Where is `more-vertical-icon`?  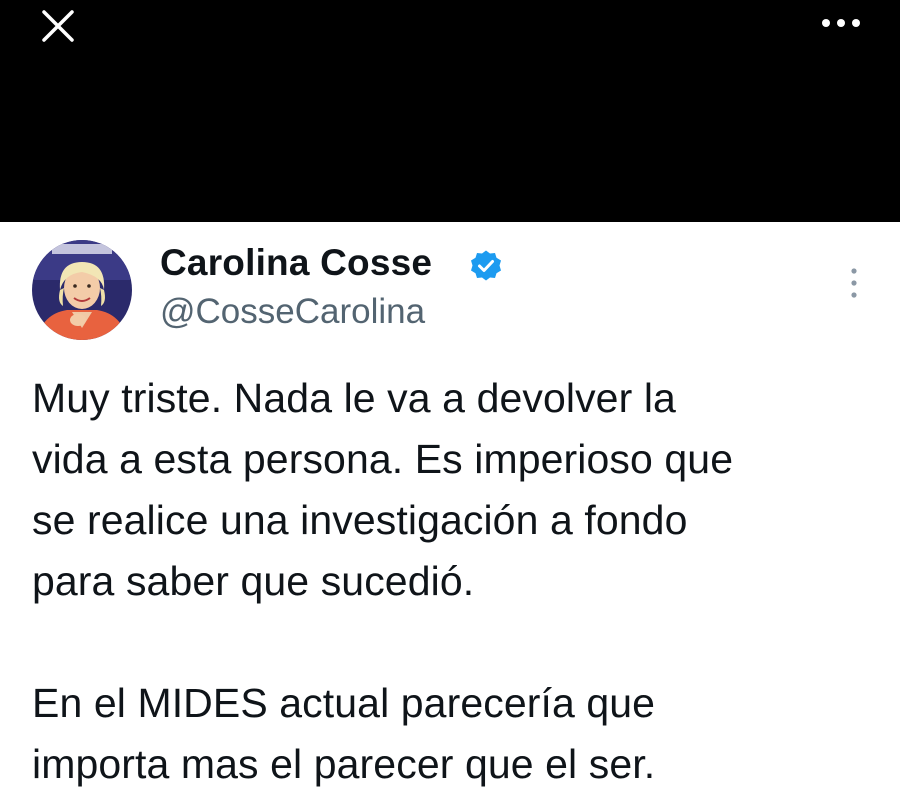
more-vertical-icon is located at coordinates (854, 283).